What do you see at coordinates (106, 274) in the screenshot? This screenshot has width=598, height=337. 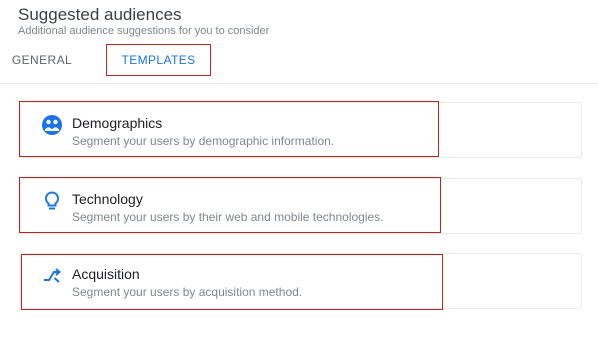 I see `template-title: Acquisition` at bounding box center [106, 274].